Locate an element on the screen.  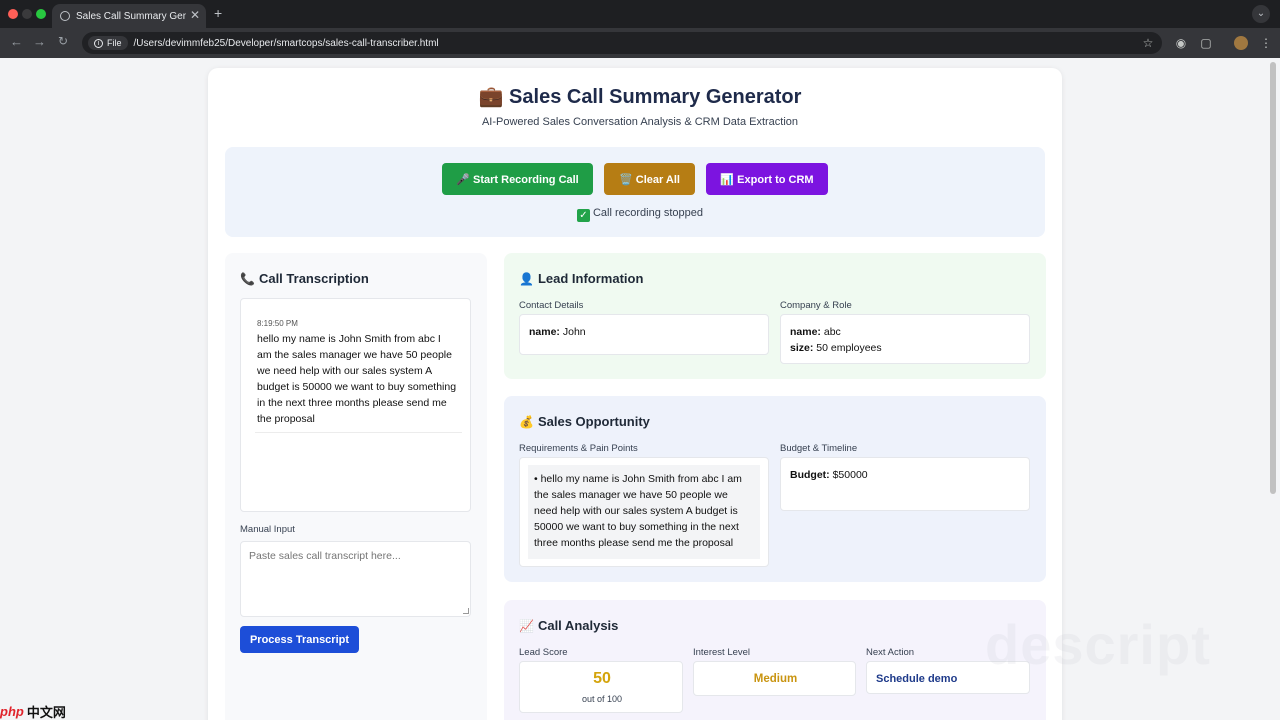
clear-all-button: 🗑️ Clear All is located at coordinates (649, 179).